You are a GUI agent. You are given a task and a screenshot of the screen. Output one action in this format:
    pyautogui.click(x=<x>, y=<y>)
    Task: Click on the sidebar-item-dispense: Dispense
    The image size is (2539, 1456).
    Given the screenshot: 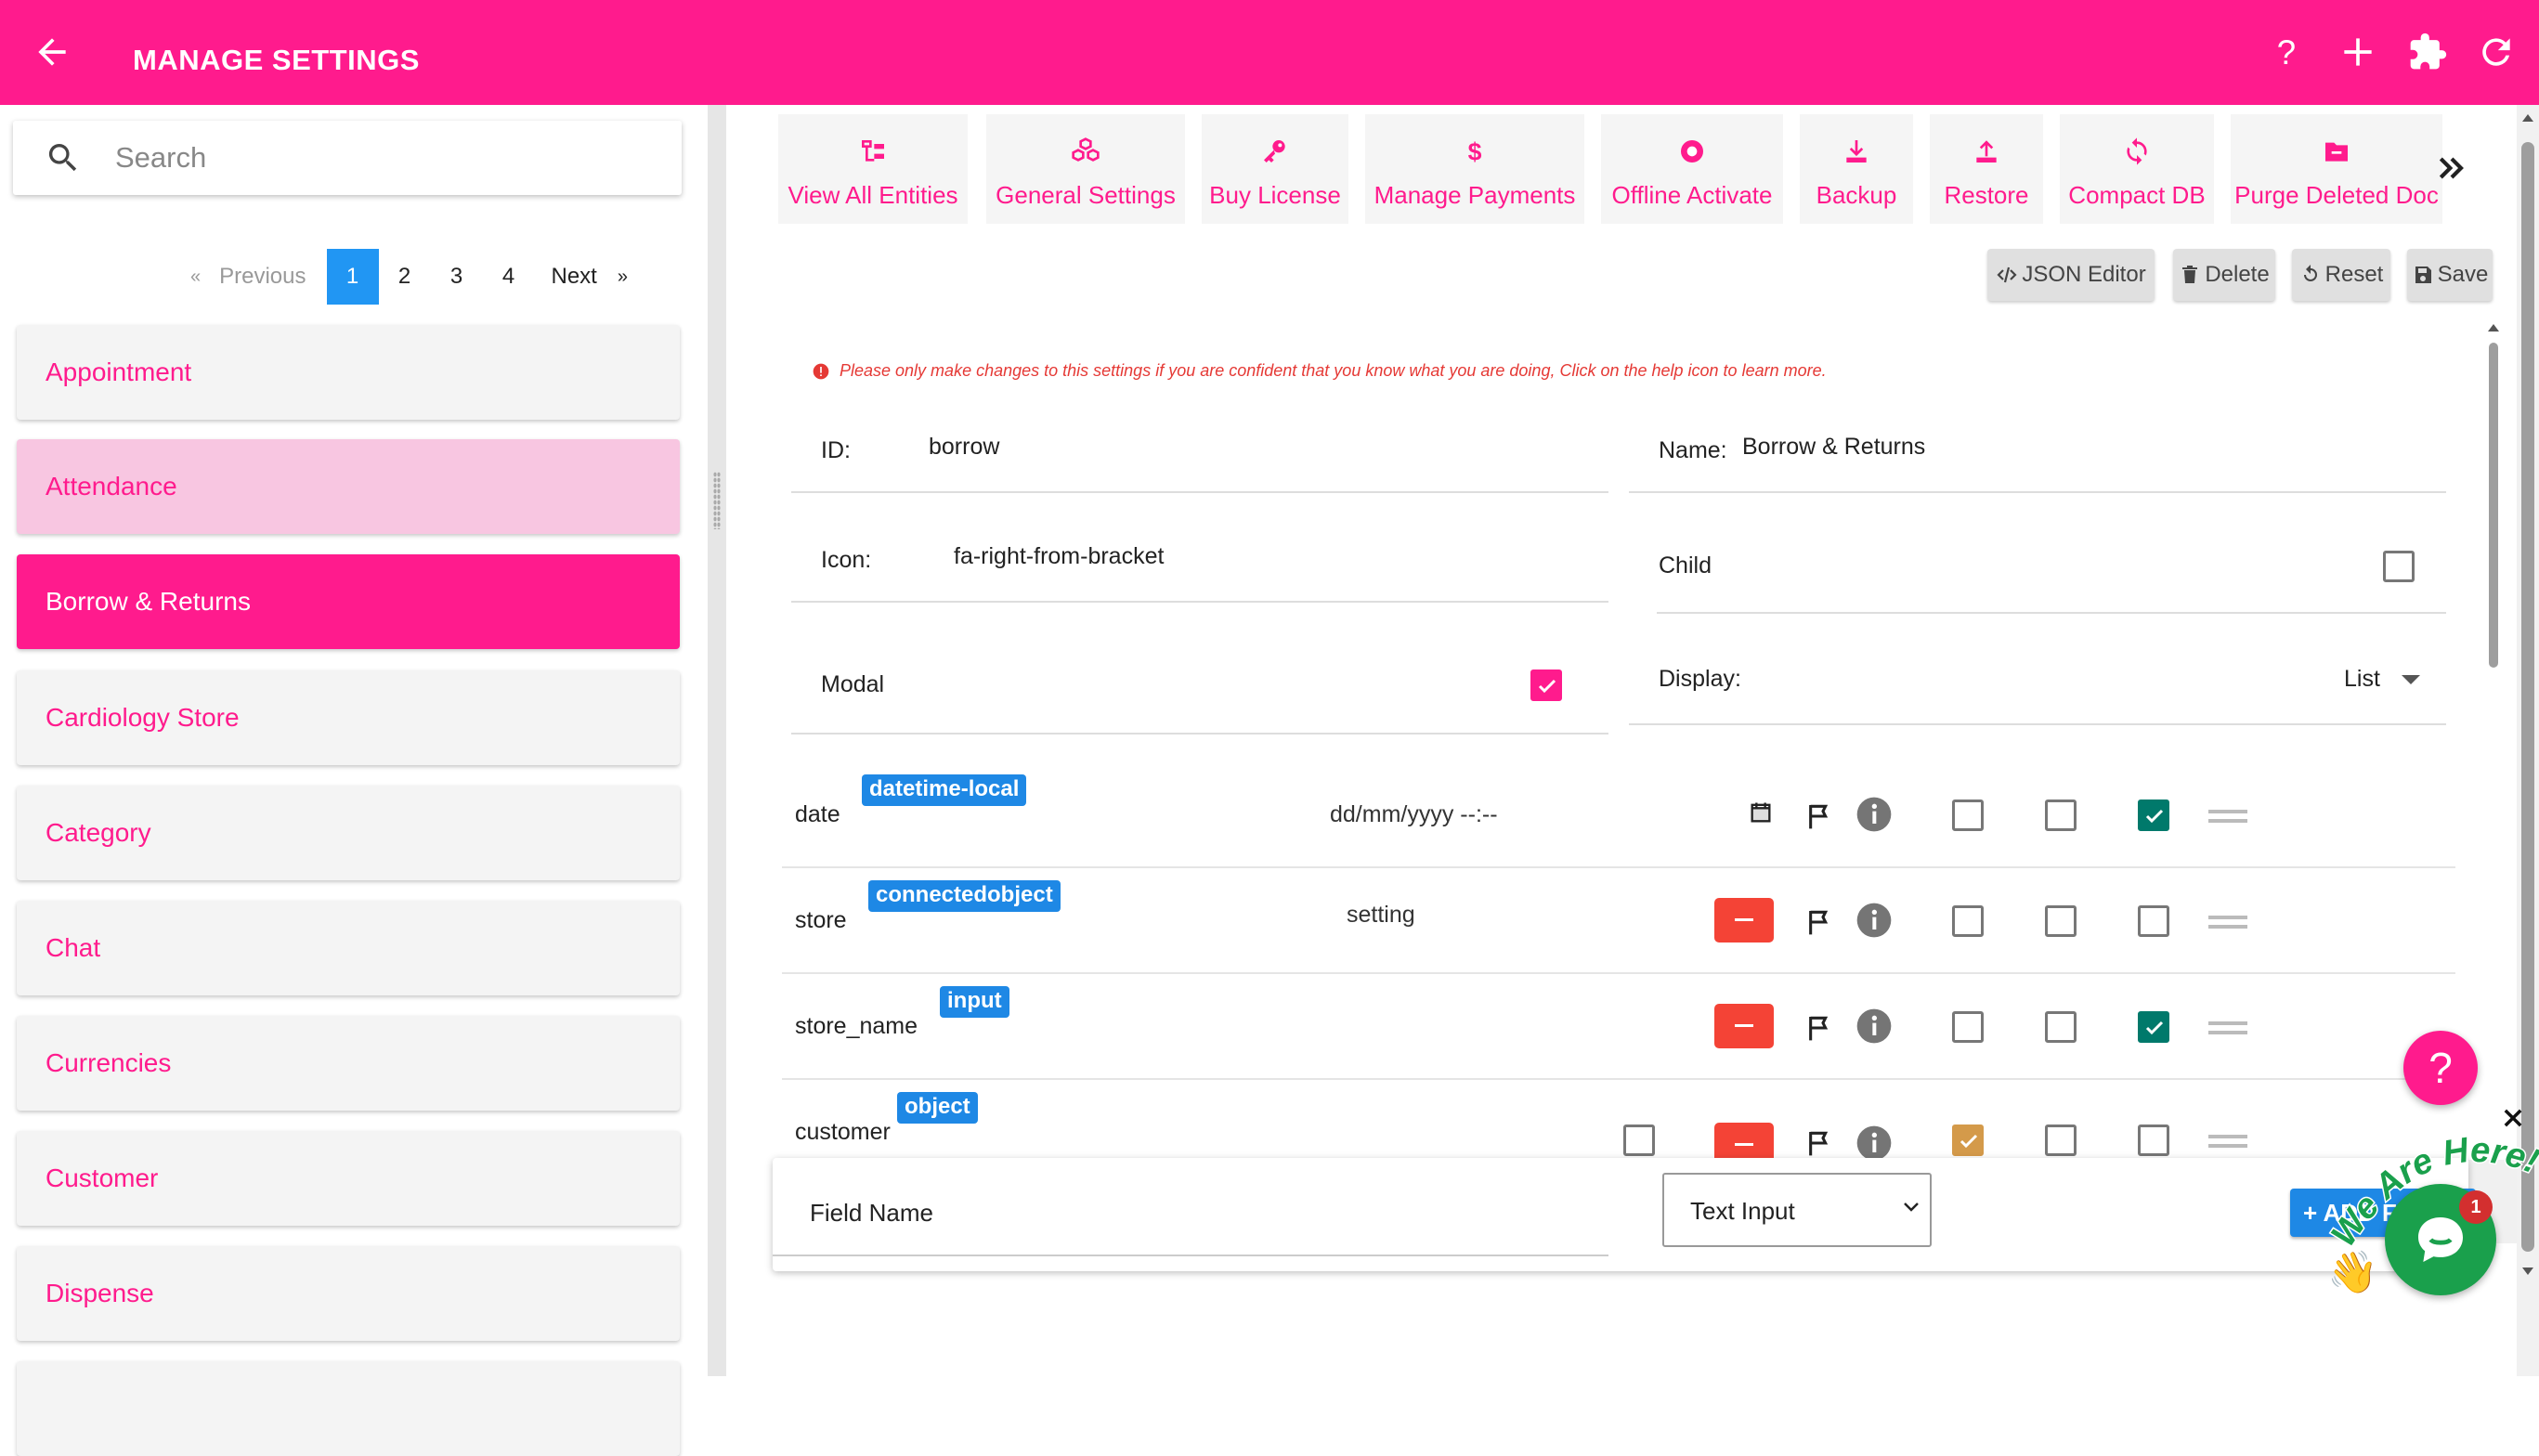 What is the action you would take?
    pyautogui.click(x=349, y=1293)
    